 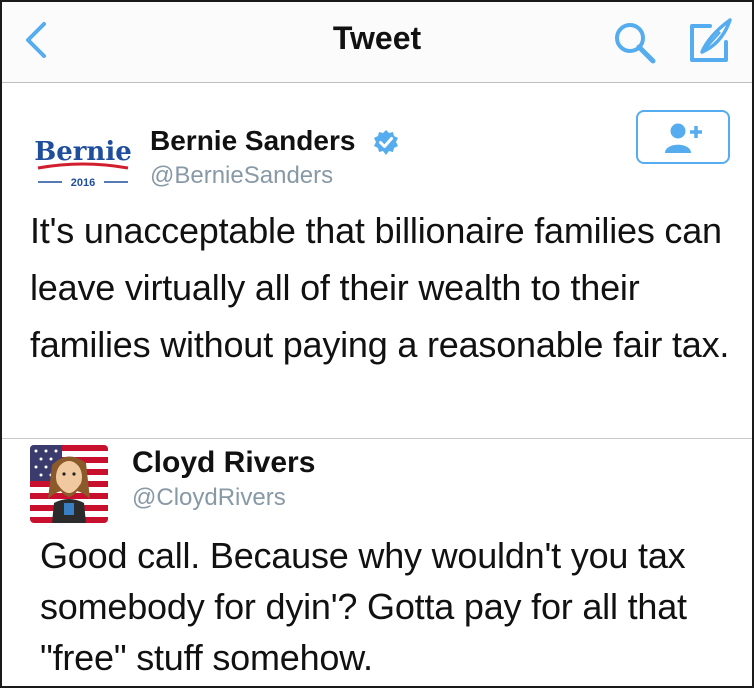 What do you see at coordinates (83, 183) in the screenshot?
I see `logo-year: 2016` at bounding box center [83, 183].